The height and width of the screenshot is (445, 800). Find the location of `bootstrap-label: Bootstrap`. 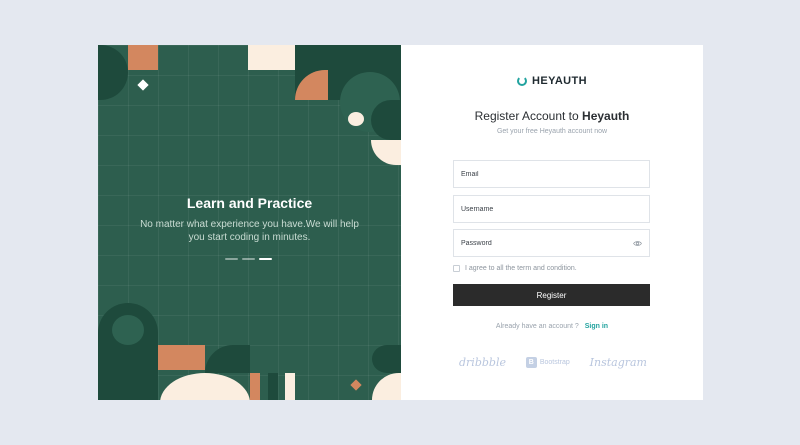

bootstrap-label: Bootstrap is located at coordinates (554, 362).